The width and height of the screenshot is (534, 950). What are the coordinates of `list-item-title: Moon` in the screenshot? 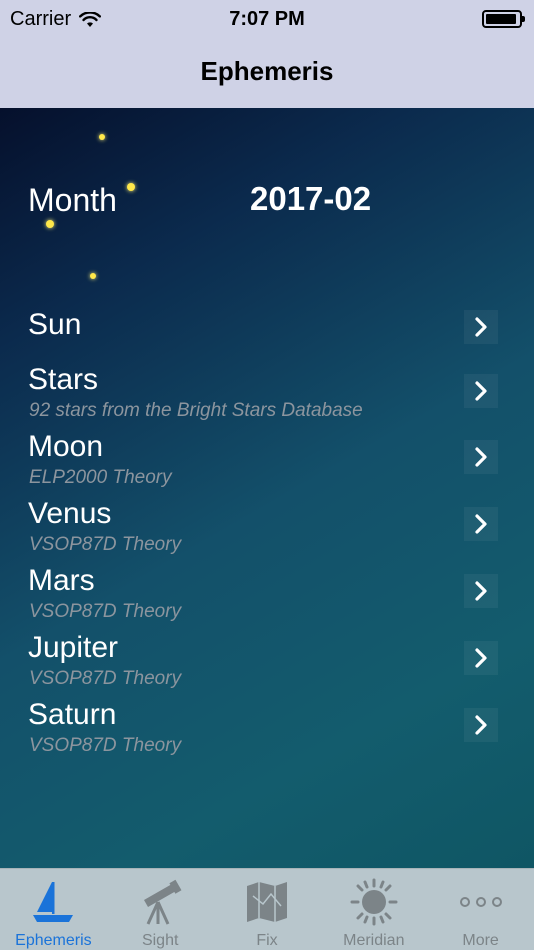 It's located at (66, 446).